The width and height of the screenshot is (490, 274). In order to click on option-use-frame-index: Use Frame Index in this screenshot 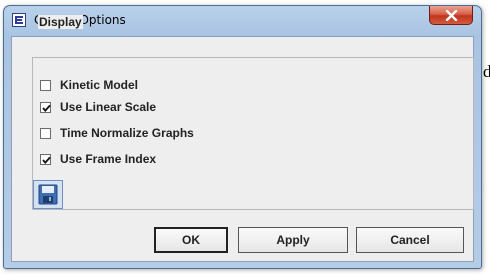, I will do `click(98, 159)`.